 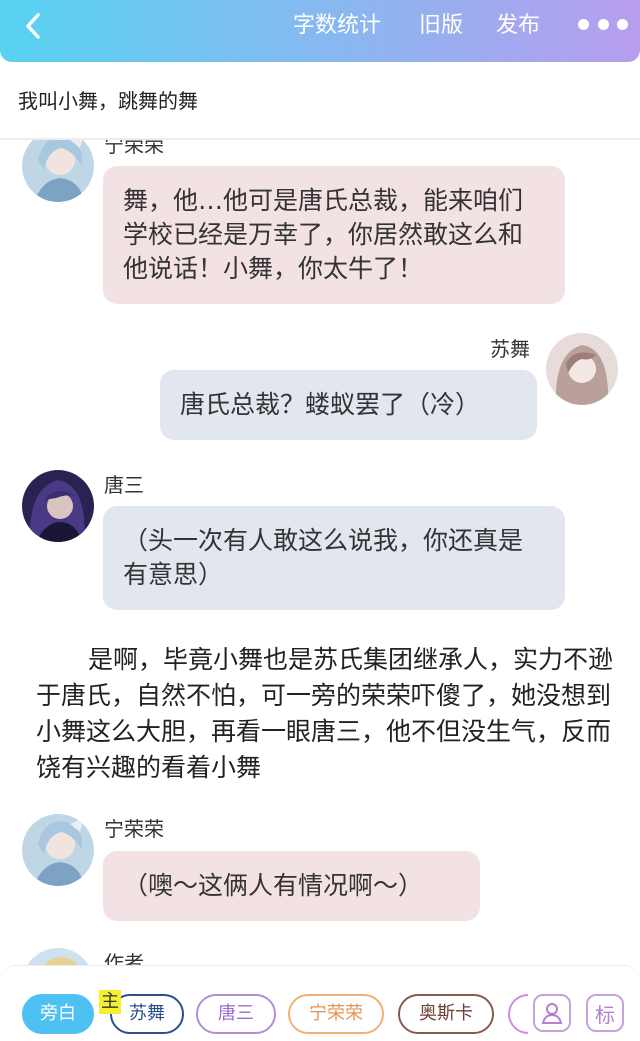 I want to click on speaker-name: 苏舞, so click(x=510, y=349).